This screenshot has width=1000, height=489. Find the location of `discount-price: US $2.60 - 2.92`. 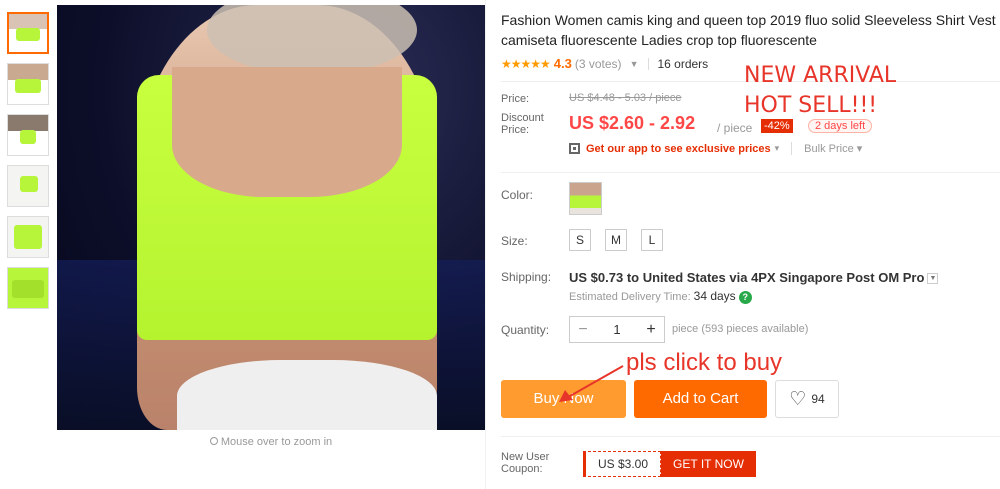

discount-price: US $2.60 - 2.92 is located at coordinates (632, 123).